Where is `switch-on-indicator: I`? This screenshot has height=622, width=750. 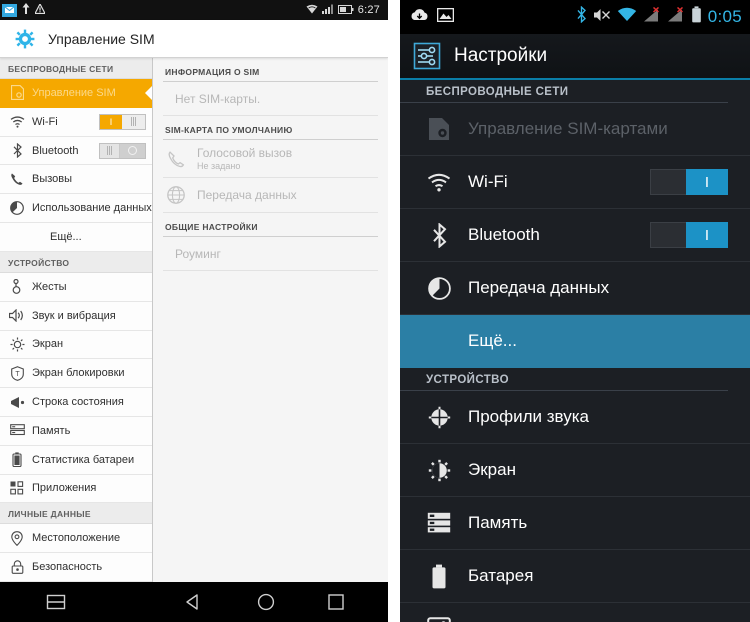
switch-on-indicator: I is located at coordinates (111, 121).